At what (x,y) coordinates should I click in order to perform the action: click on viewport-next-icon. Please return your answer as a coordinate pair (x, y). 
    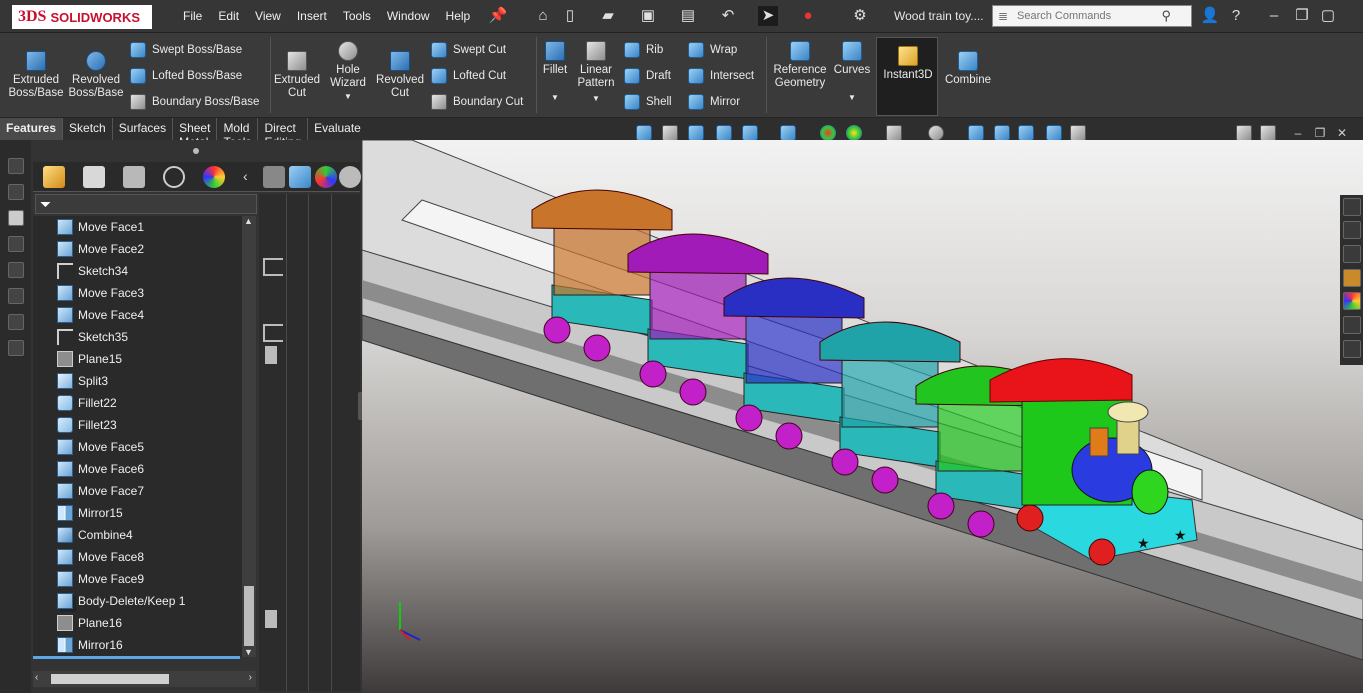
    Looking at the image, I should click on (1268, 133).